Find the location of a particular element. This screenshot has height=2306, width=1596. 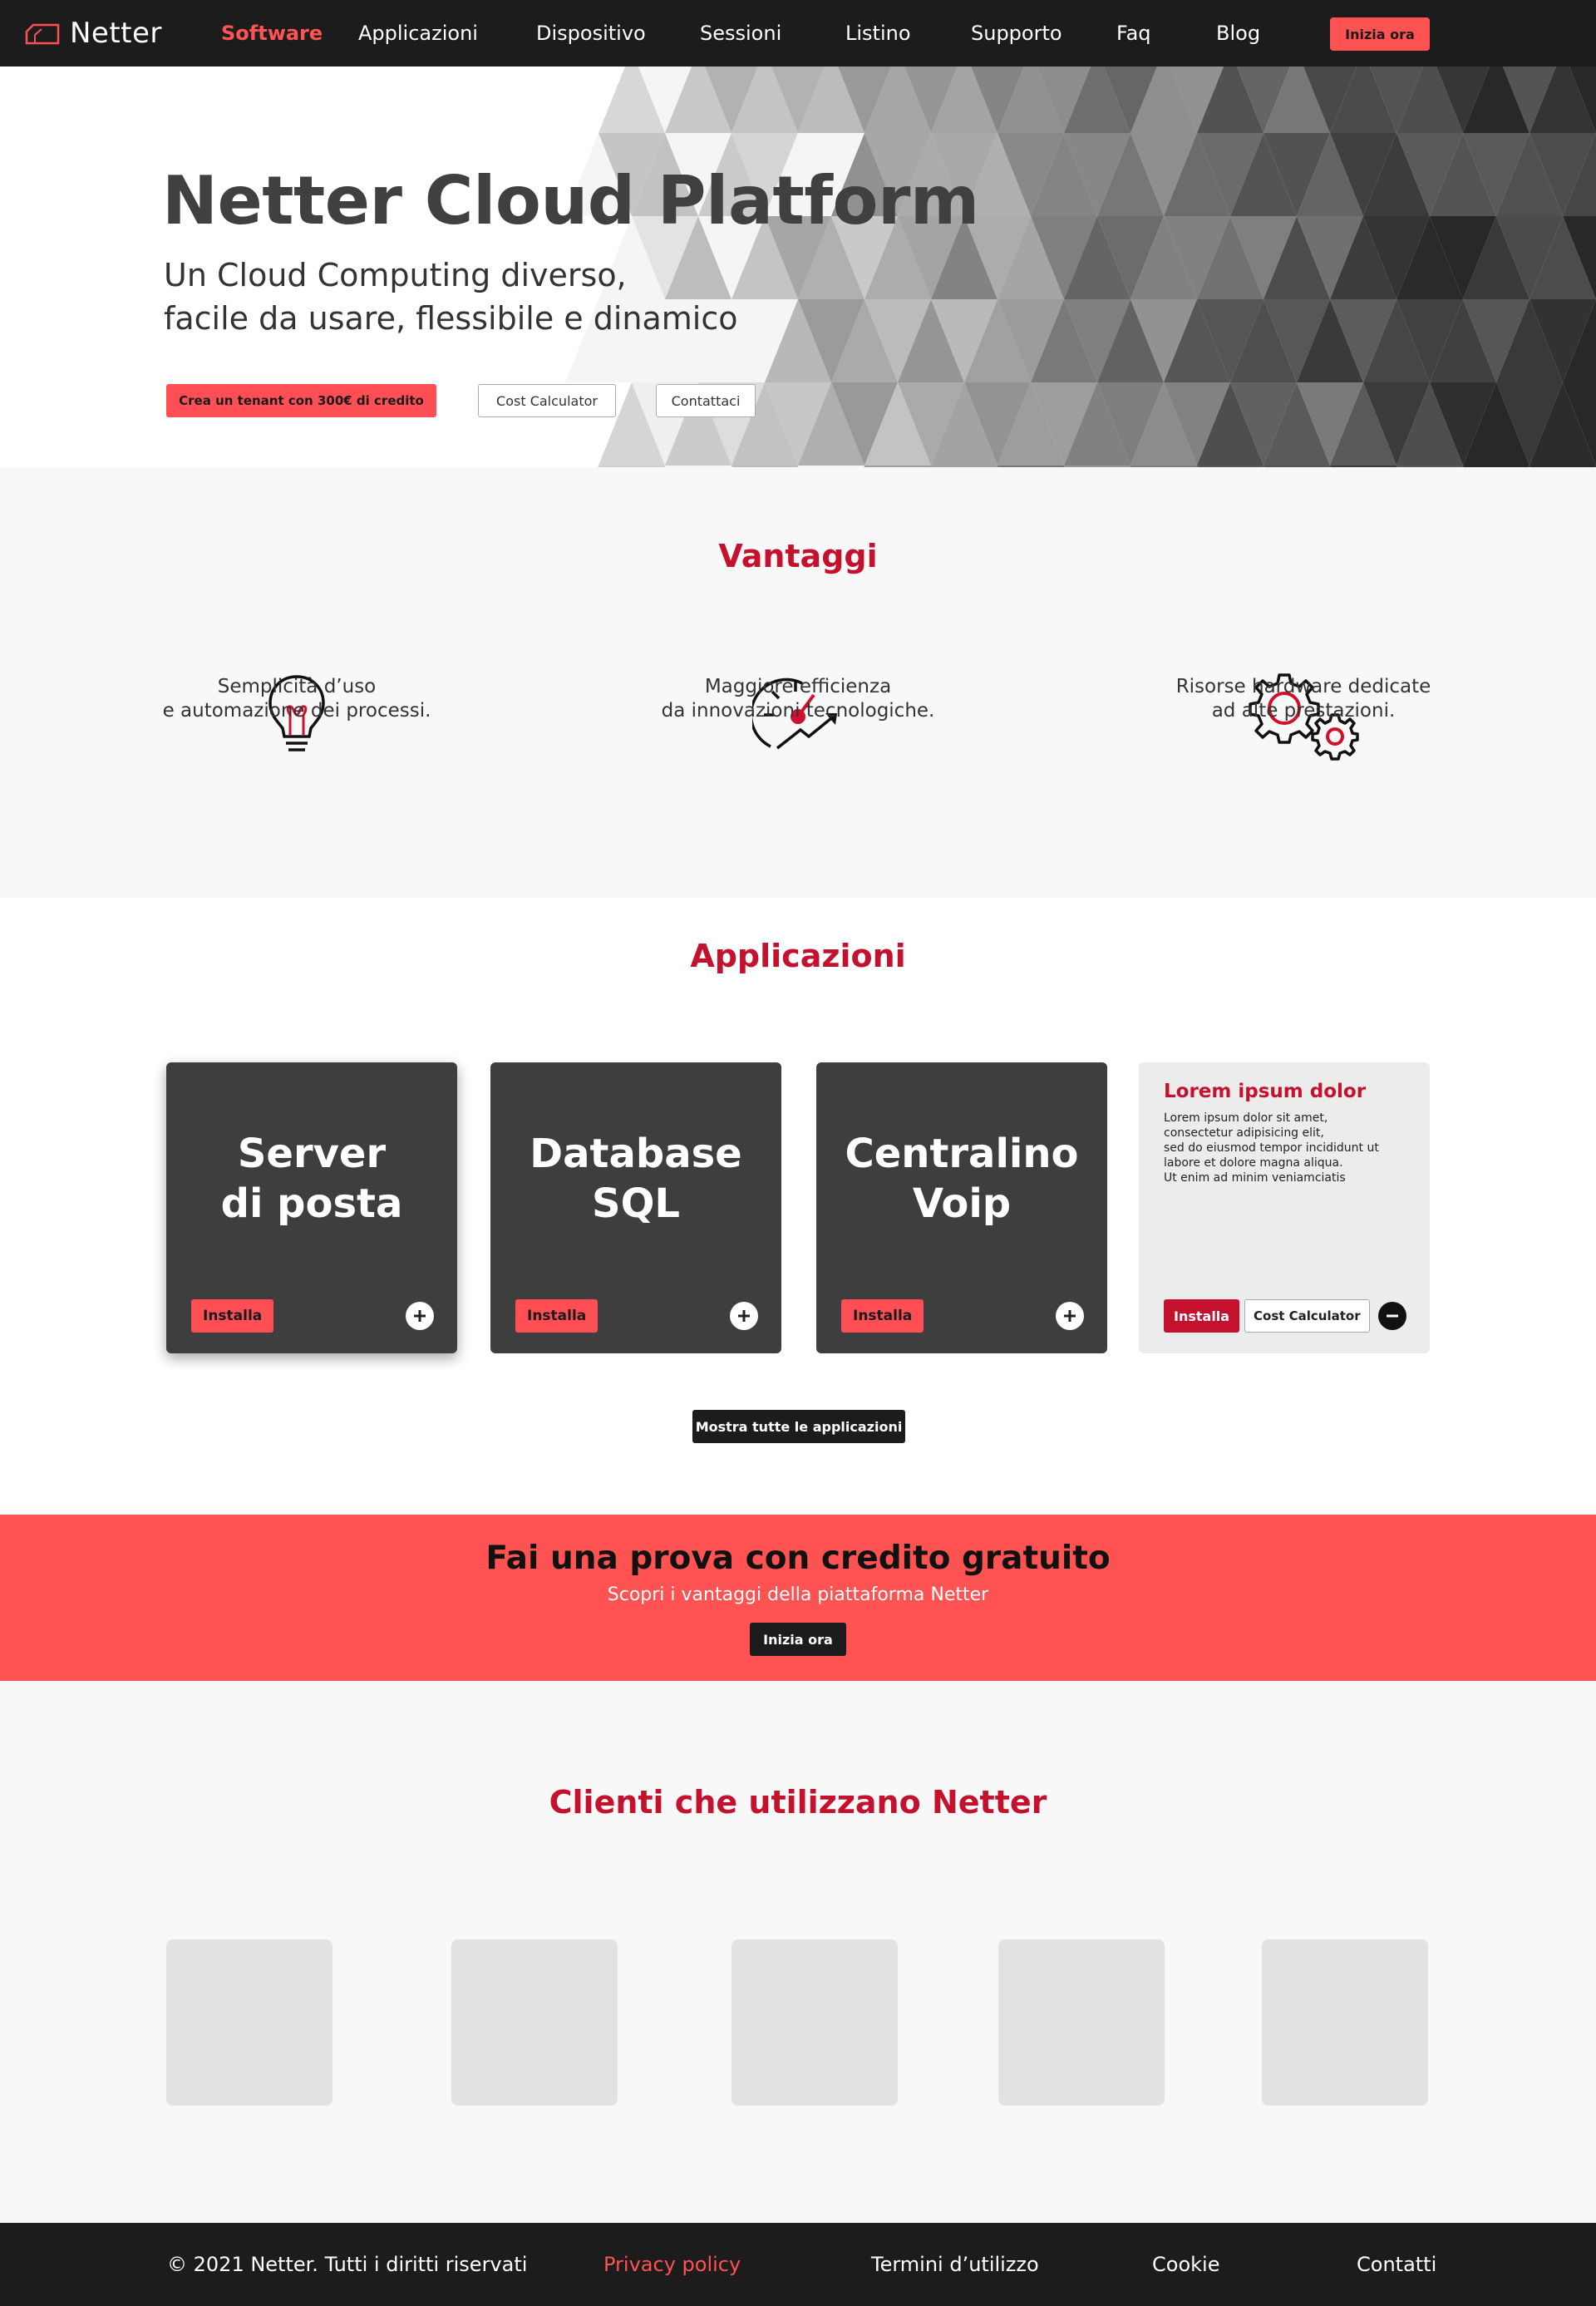

clients-title: Clienti che utilizzano Netter is located at coordinates (798, 1802).